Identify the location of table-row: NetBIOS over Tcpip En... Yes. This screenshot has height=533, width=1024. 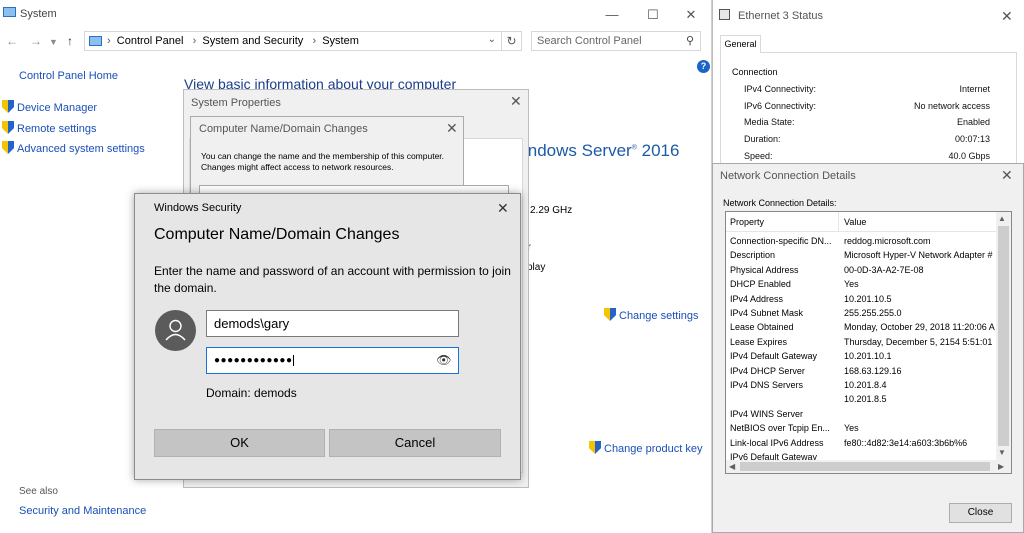
(861, 428).